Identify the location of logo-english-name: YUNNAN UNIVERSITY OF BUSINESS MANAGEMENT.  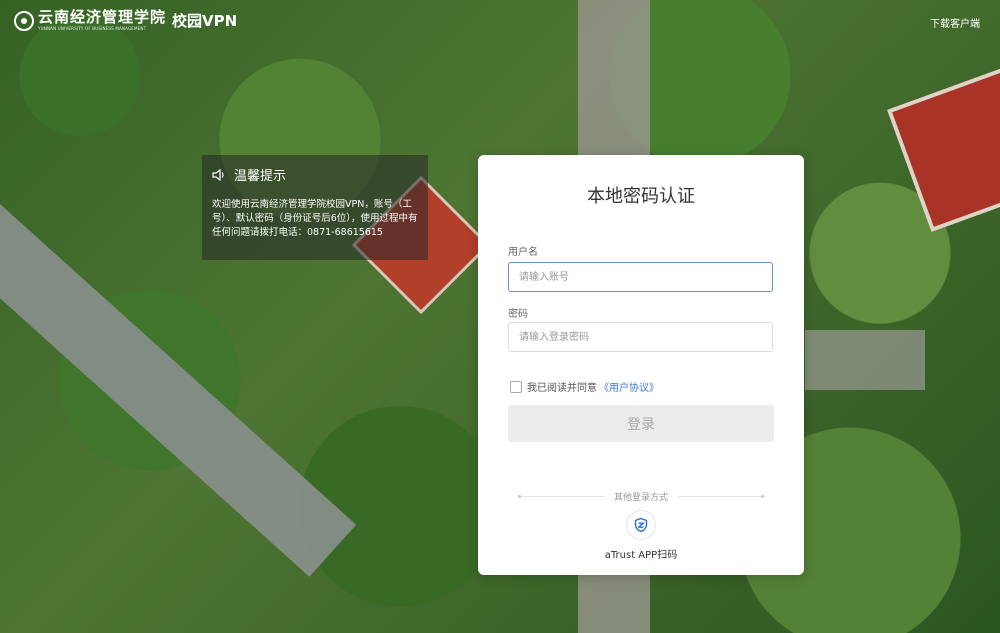
(92, 28).